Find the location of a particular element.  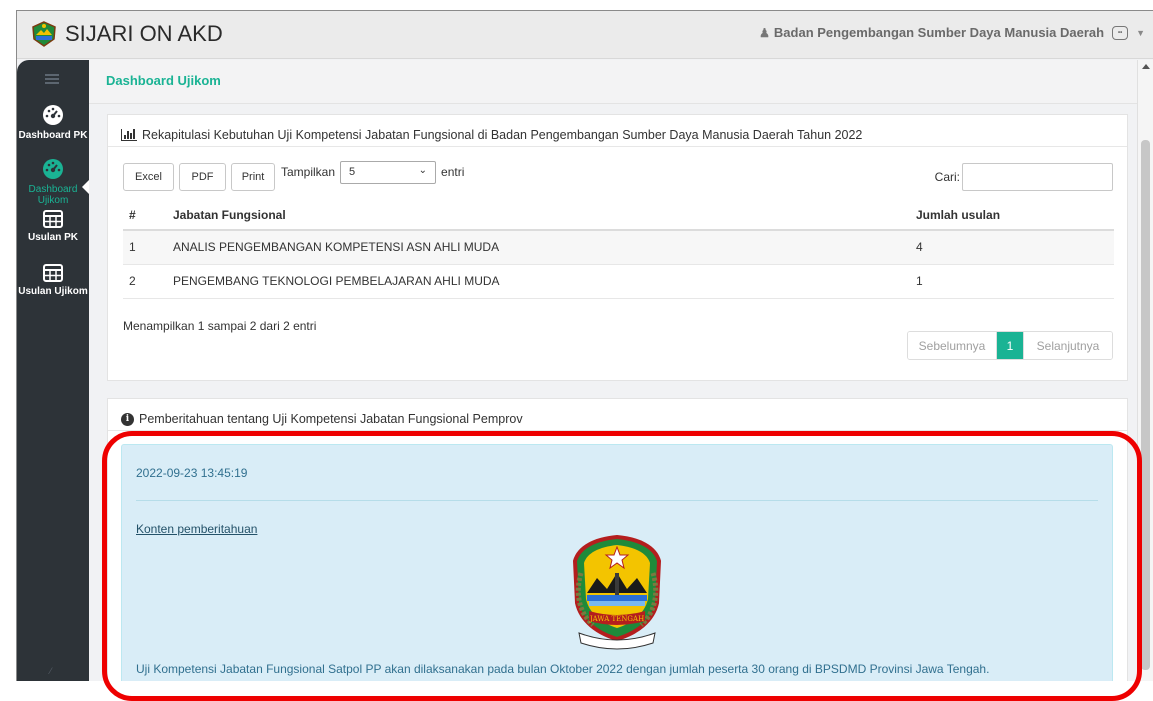

user-avatar: •• is located at coordinates (1120, 32).